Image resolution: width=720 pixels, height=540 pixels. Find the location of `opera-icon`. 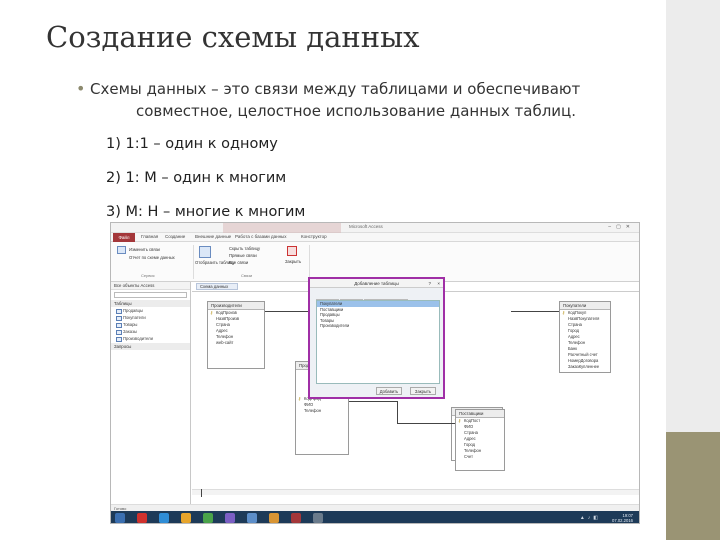

opera-icon is located at coordinates (142, 518).